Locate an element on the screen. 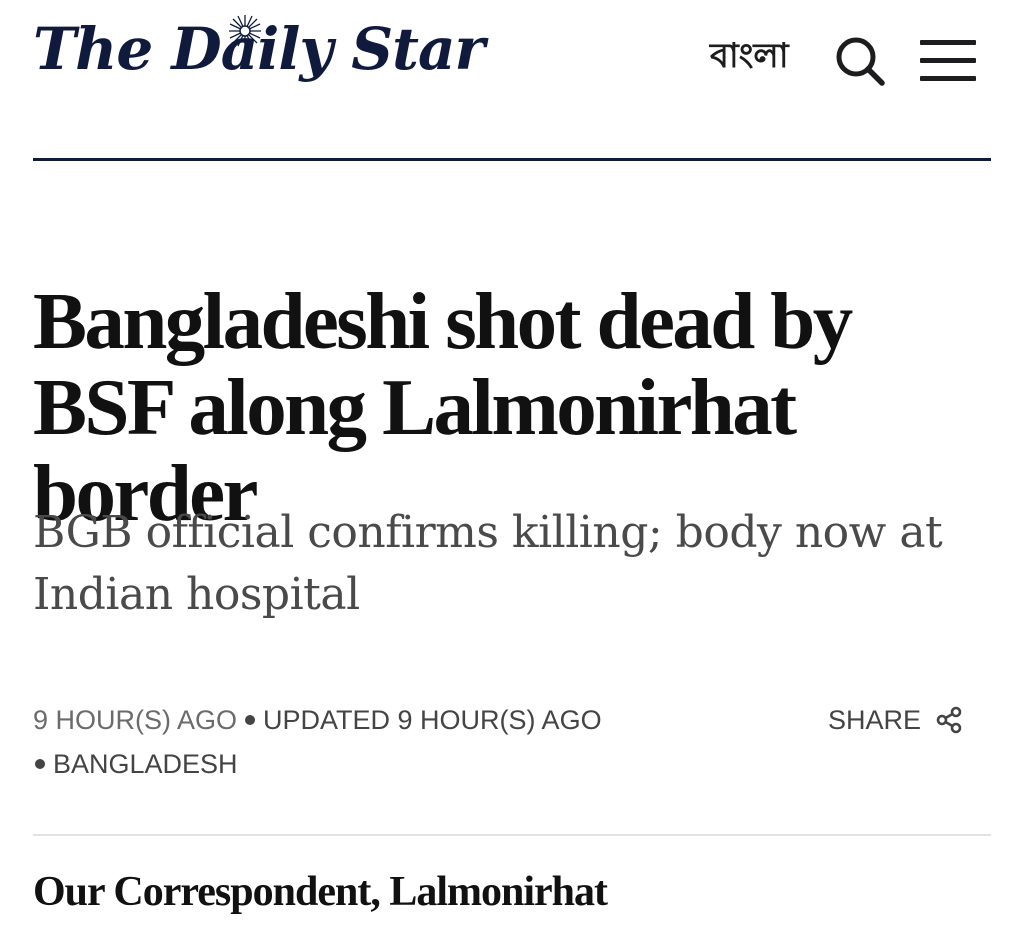 The height and width of the screenshot is (938, 1024). share-icon is located at coordinates (949, 720).